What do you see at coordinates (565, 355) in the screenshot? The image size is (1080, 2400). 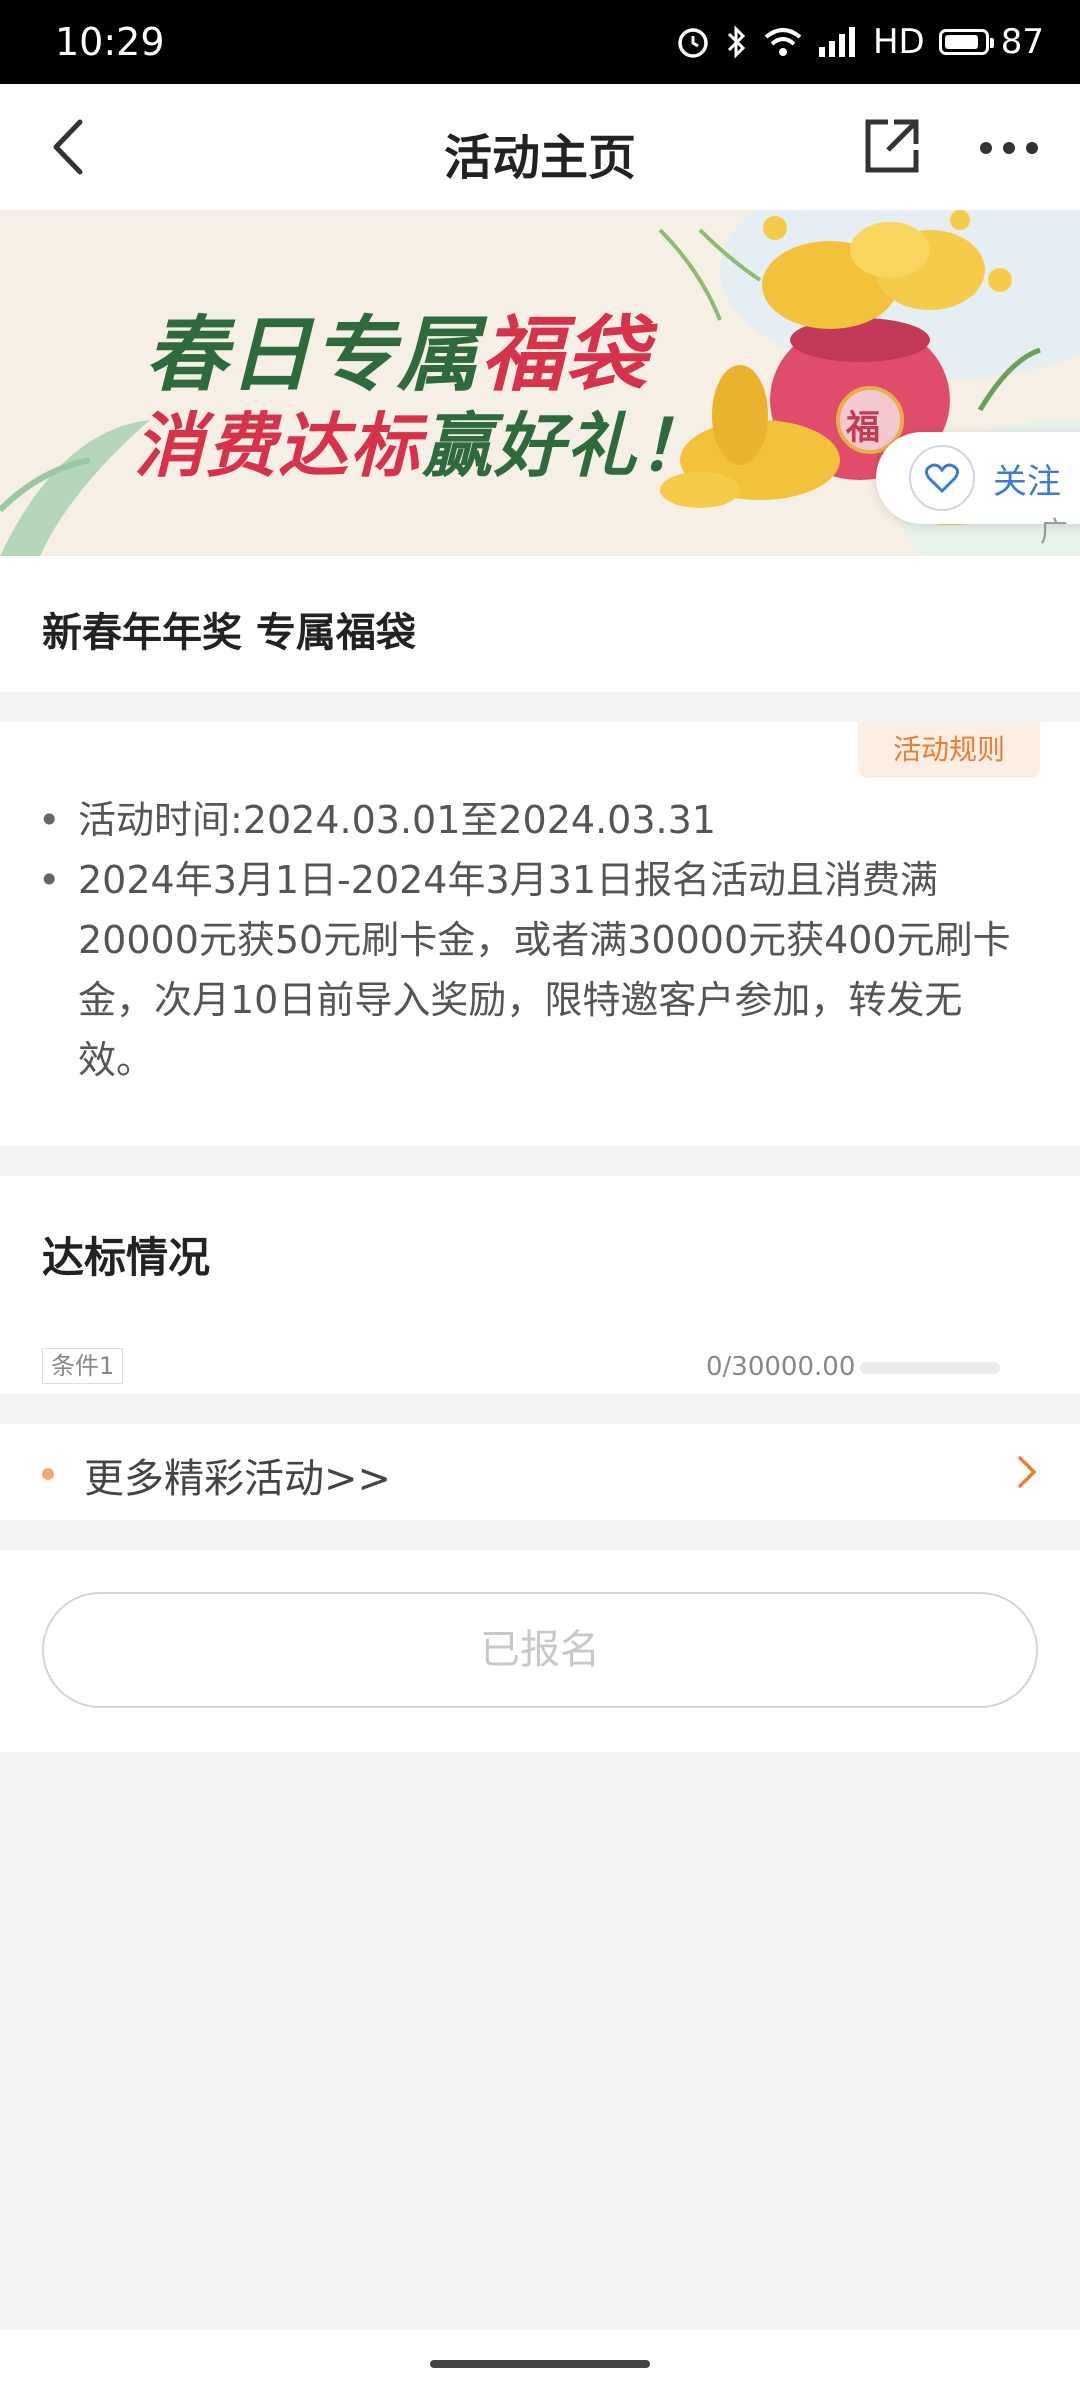 I see `banner-headline-part2: 福袋` at bounding box center [565, 355].